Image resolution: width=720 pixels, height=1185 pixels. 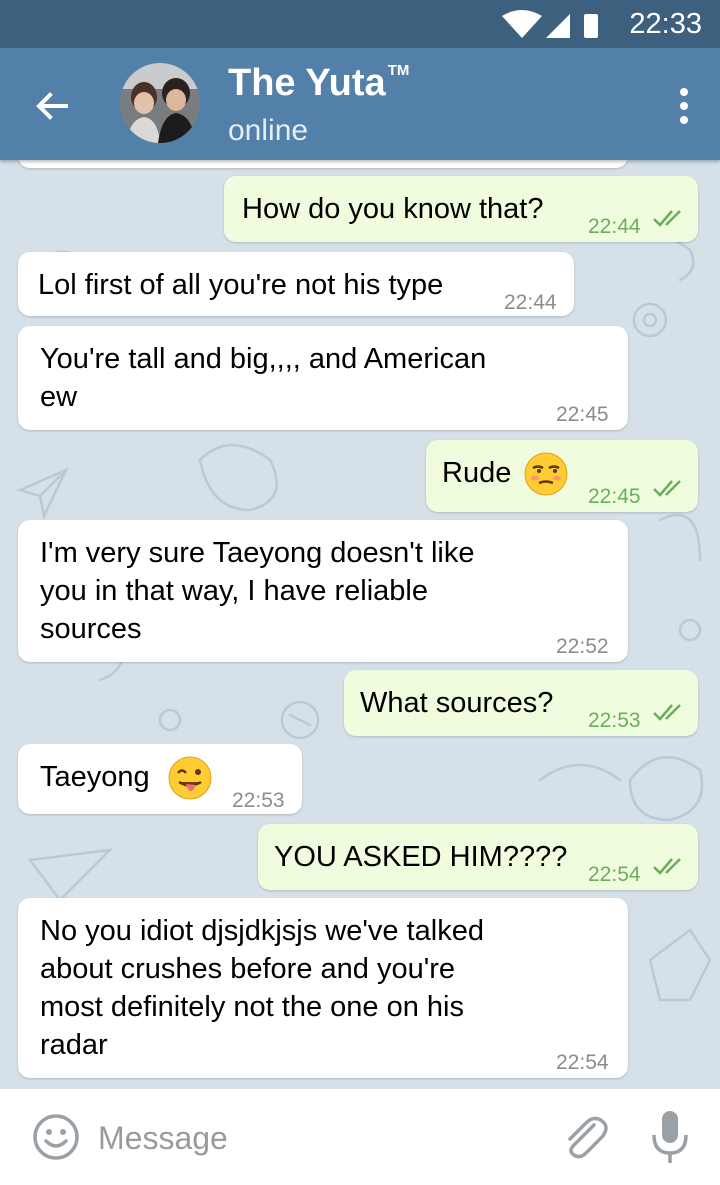 I want to click on message-text: Rude, so click(x=477, y=473).